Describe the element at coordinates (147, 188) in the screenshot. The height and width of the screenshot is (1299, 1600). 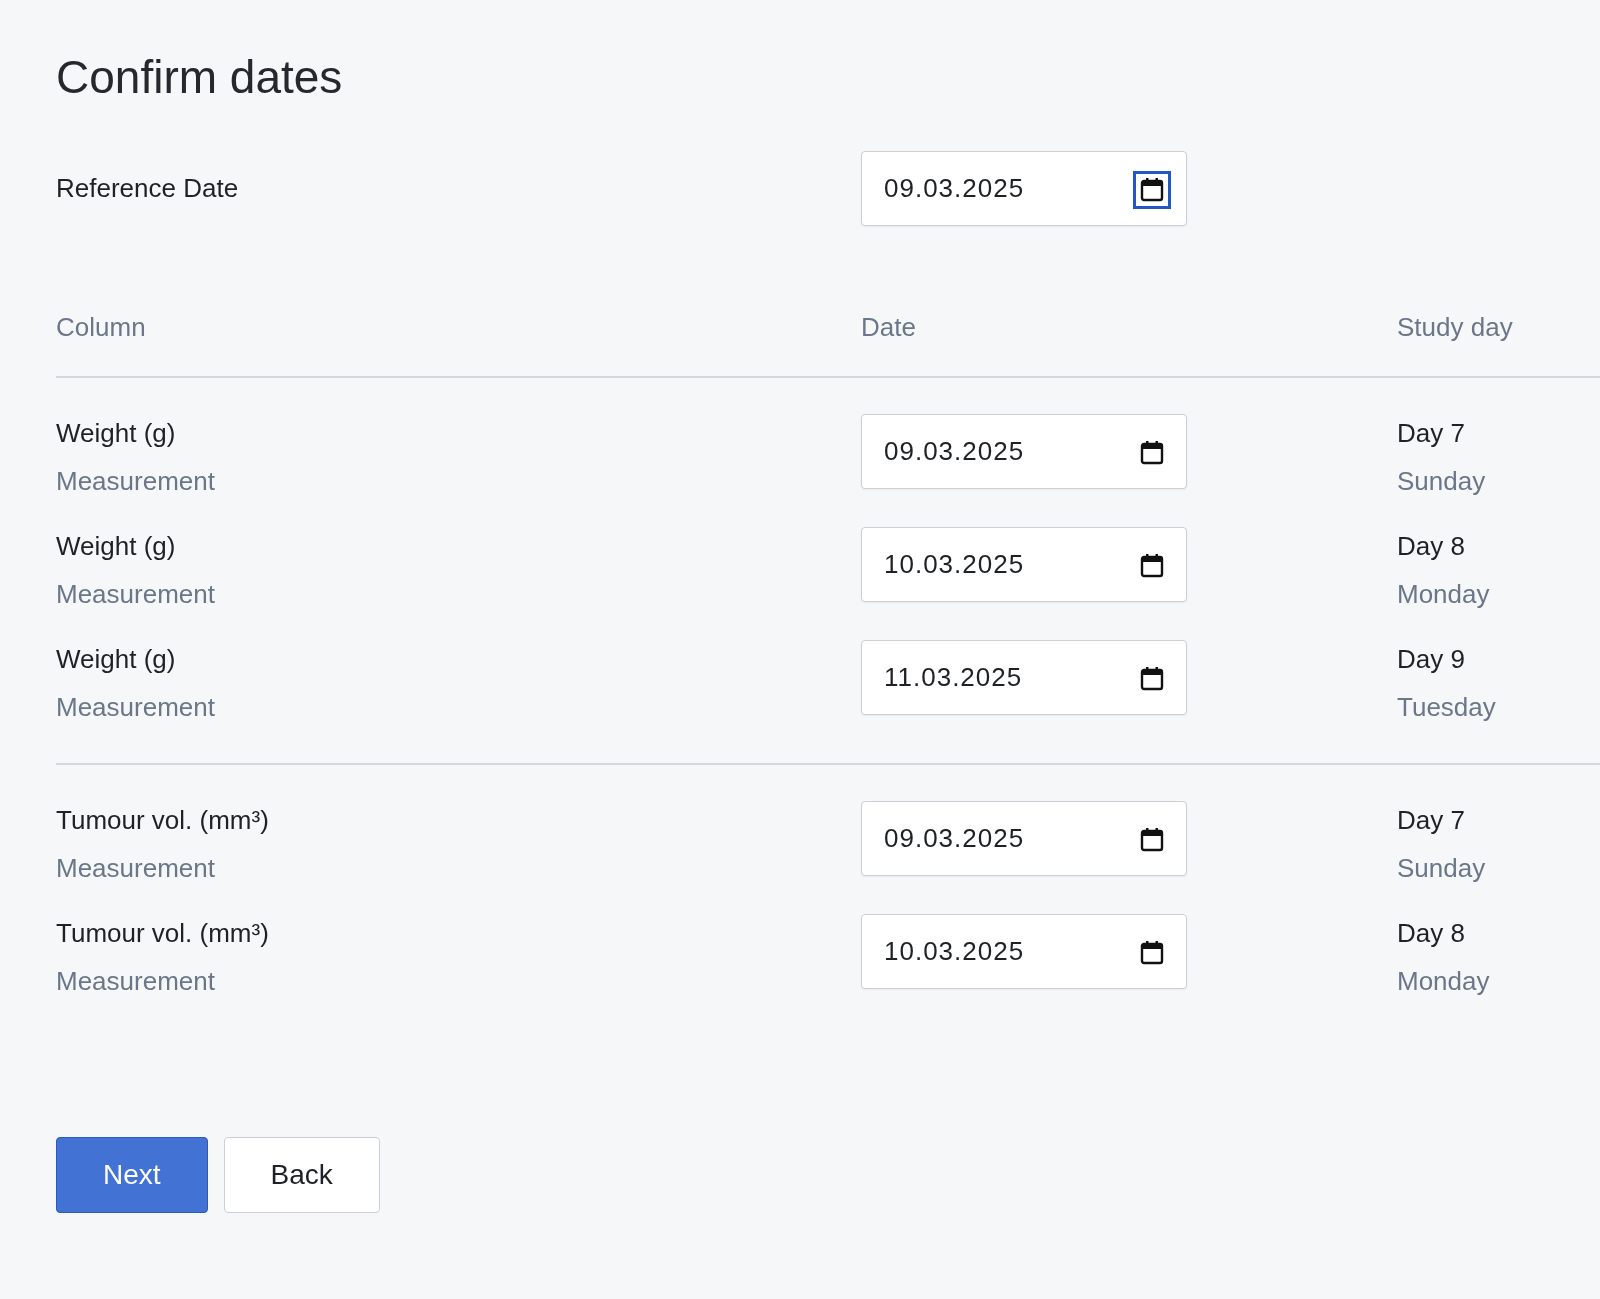
I see `field-label: Reference Date` at that location.